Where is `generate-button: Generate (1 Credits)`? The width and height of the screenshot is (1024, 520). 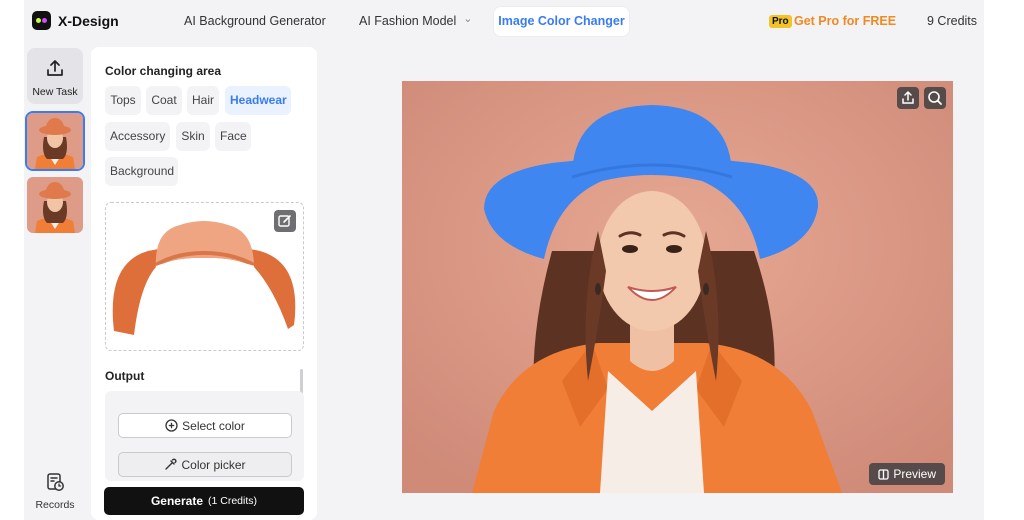
generate-button: Generate (1 Credits) is located at coordinates (204, 501).